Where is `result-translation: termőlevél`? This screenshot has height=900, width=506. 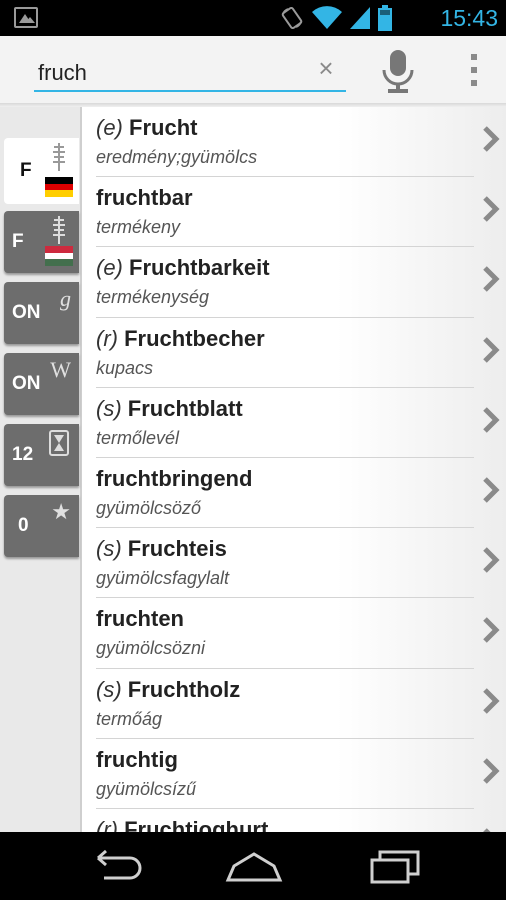 result-translation: termőlevél is located at coordinates (138, 437).